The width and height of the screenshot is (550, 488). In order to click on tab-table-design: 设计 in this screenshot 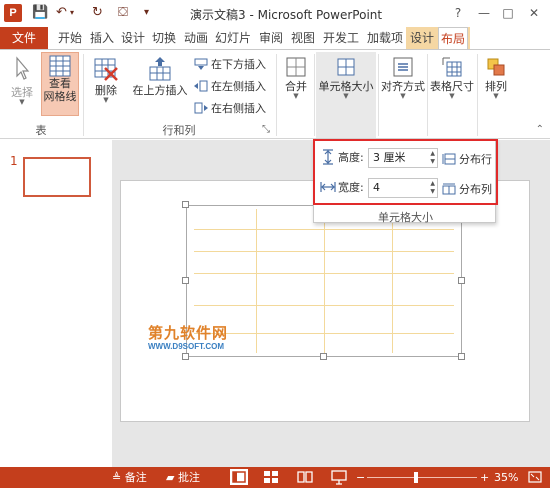, I will do `click(422, 38)`.